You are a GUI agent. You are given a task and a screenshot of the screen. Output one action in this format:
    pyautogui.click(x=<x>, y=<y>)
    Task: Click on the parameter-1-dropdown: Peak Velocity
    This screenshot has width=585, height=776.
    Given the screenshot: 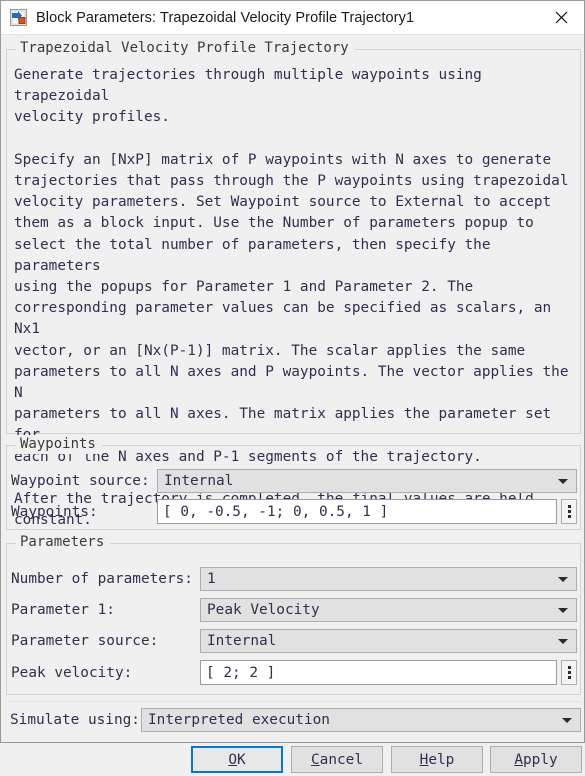 What is the action you would take?
    pyautogui.click(x=388, y=610)
    